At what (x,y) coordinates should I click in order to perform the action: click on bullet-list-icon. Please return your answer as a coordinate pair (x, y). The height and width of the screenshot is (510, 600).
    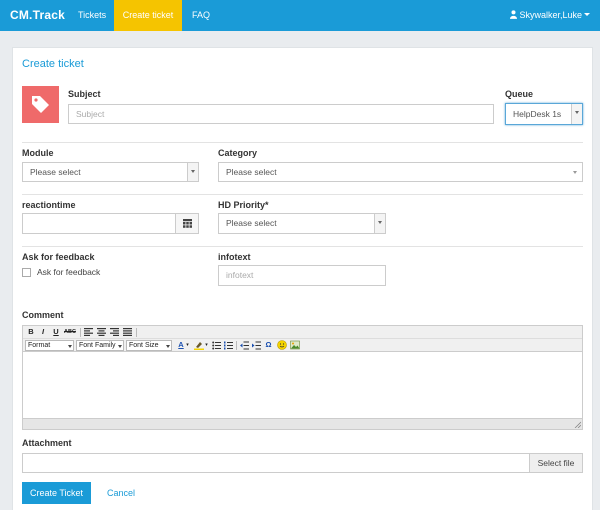
    Looking at the image, I should click on (216, 345).